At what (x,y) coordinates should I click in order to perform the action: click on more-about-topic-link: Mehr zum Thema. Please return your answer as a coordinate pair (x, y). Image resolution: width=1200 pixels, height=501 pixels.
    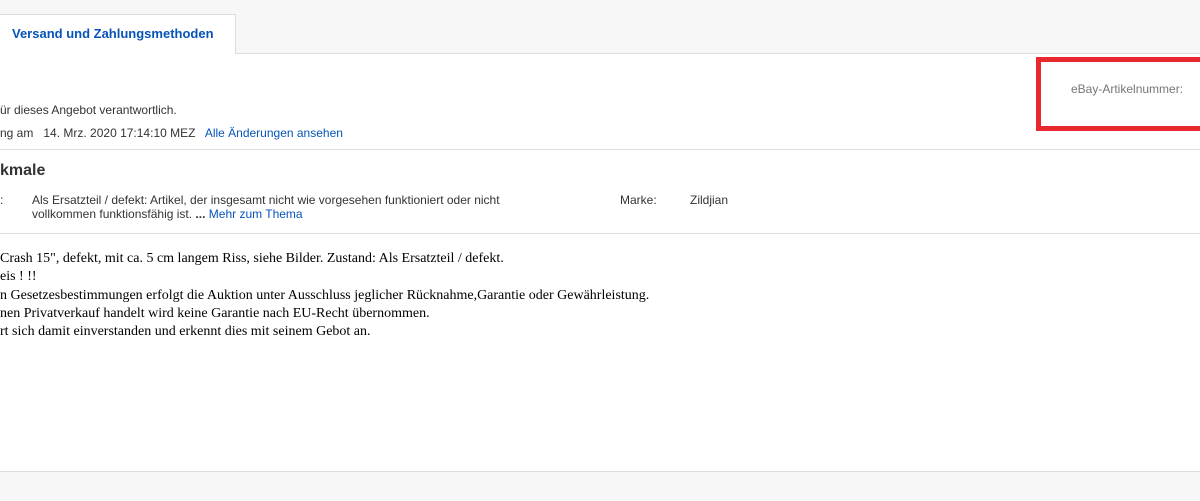
    Looking at the image, I should click on (256, 214).